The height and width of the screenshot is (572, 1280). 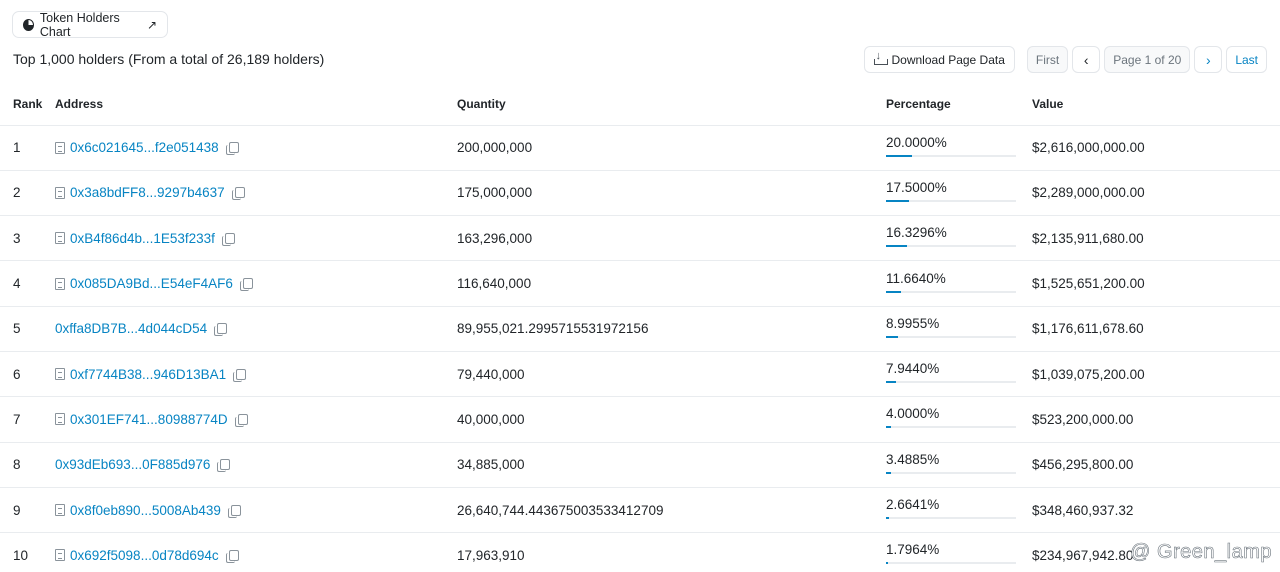 What do you see at coordinates (27, 238) in the screenshot?
I see `rank-cell: 3` at bounding box center [27, 238].